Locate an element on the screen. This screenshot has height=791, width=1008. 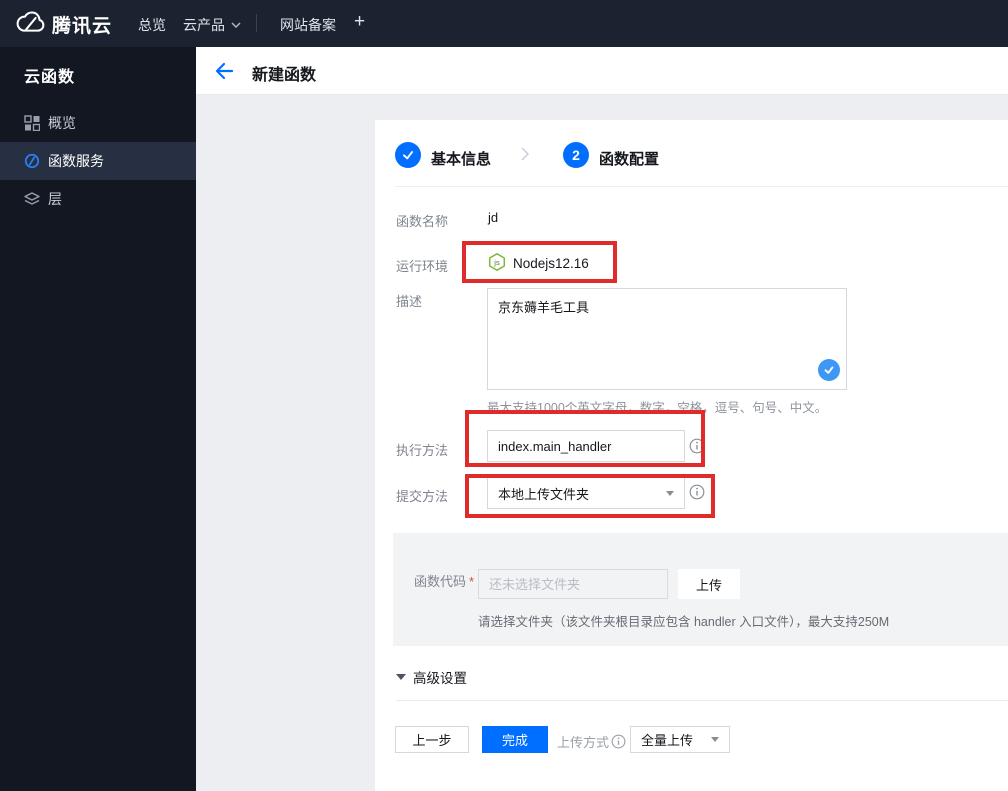
svg-text: js is located at coordinates (496, 262).